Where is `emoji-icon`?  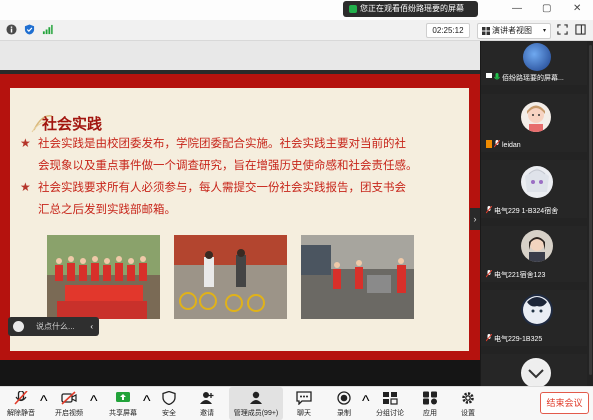
emoji-icon is located at coordinates (18, 326).